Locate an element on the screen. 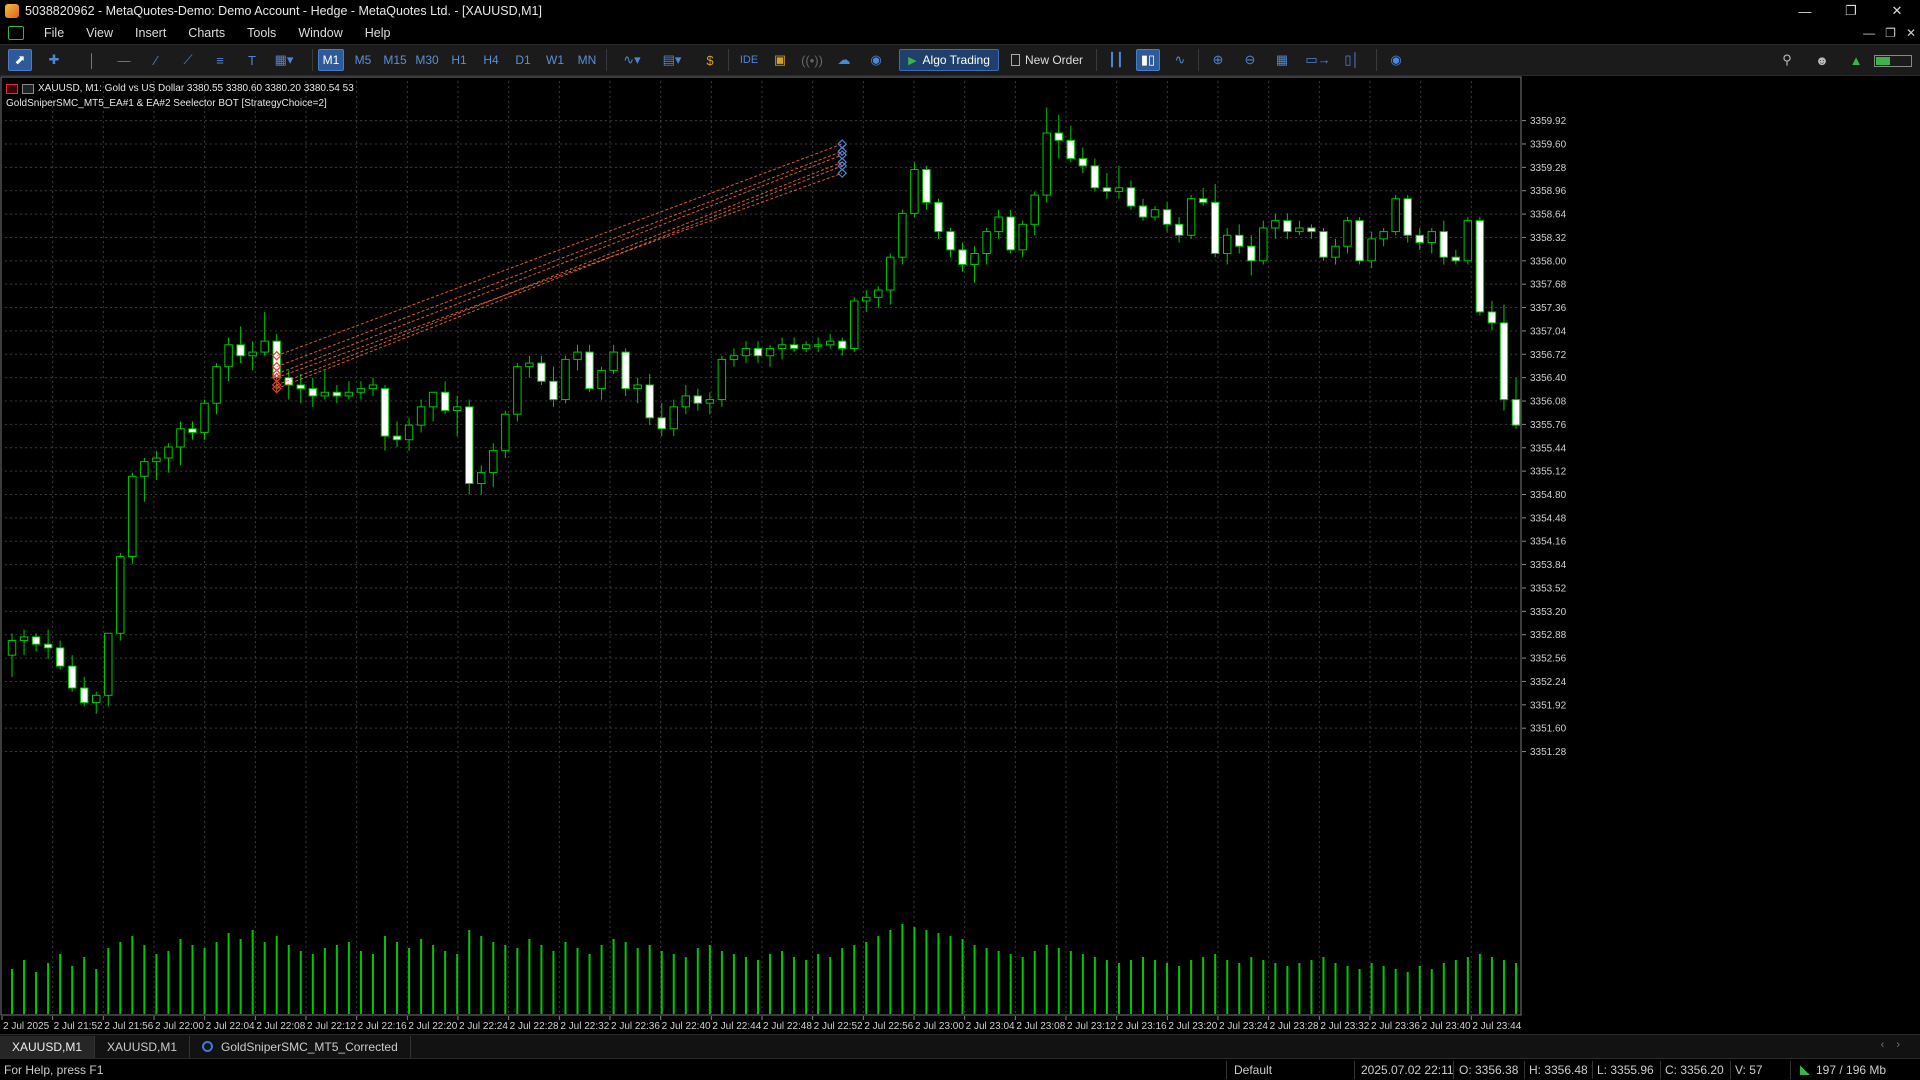  zoom-in-icon: ⊕ is located at coordinates (1218, 60).